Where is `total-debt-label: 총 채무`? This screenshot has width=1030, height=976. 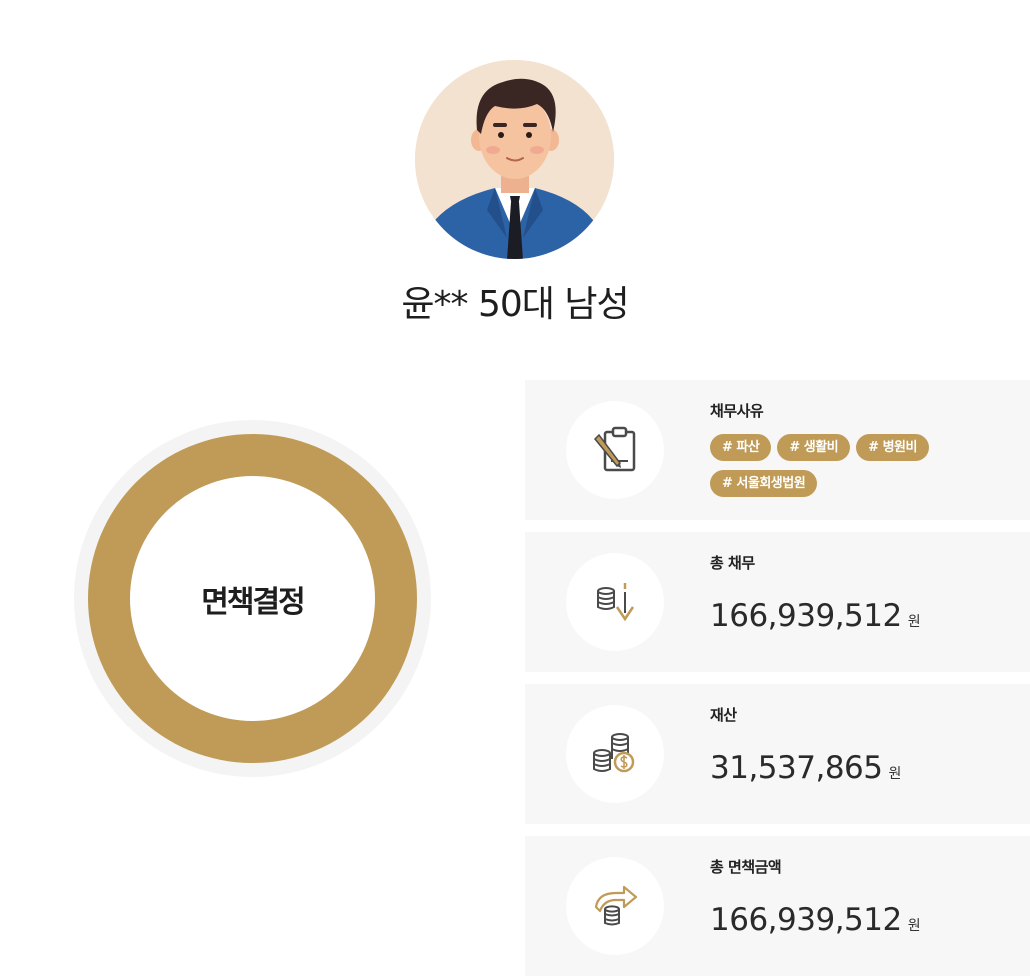 total-debt-label: 총 채무 is located at coordinates (732, 563).